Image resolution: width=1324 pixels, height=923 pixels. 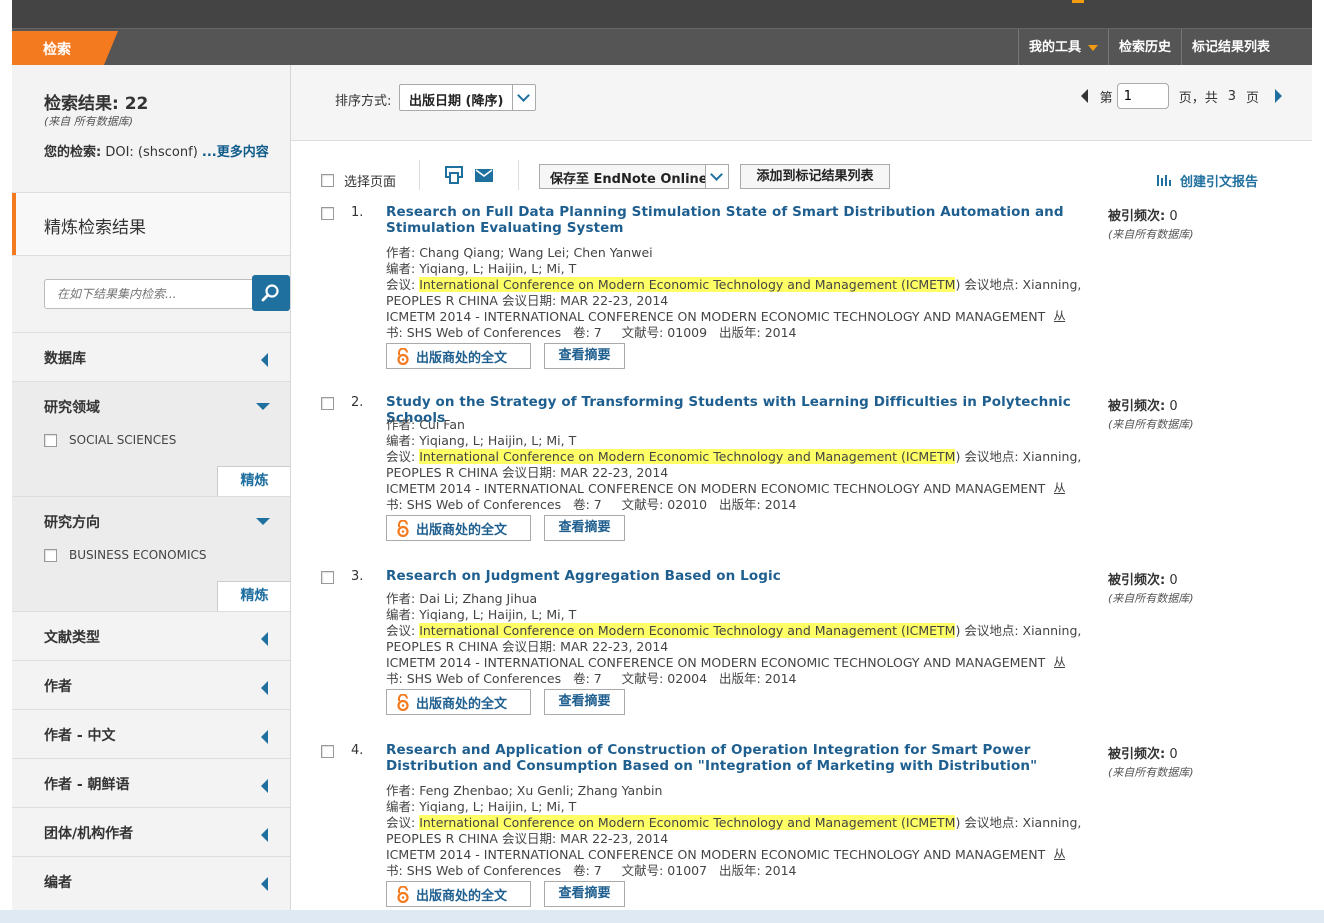 I want to click on record-date-line: PEOPLES R CHINA 会议日期: MAR 22-23, 2014, so click(x=736, y=473).